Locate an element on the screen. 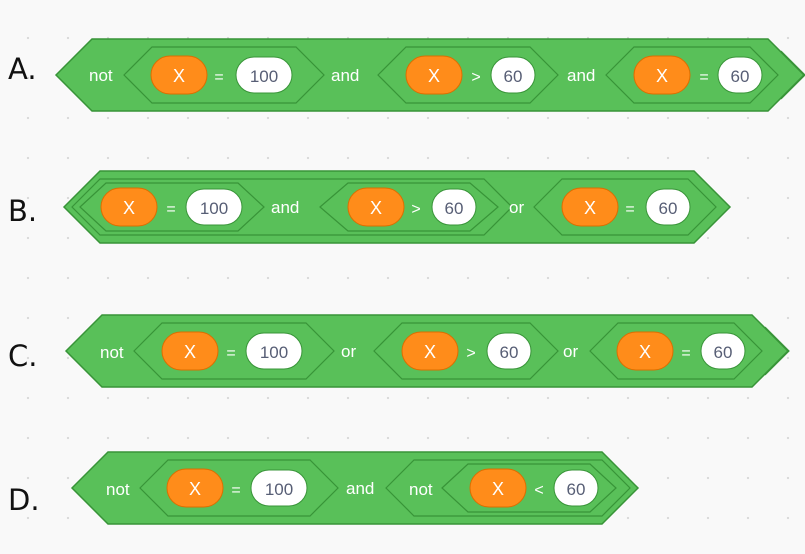 The width and height of the screenshot is (805, 554). option-d-block: not X = 100 and not X < 60 is located at coordinates (355, 488).